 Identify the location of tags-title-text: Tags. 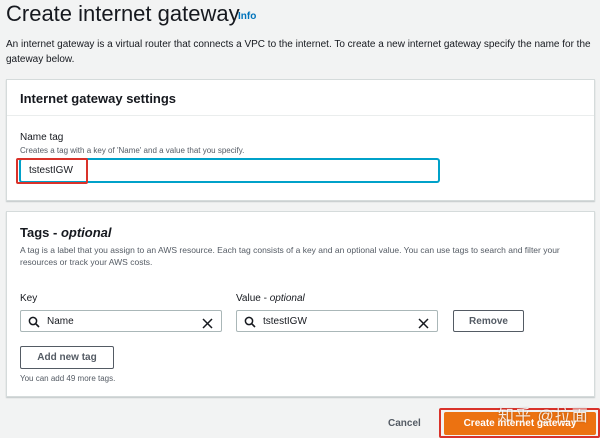
(35, 232).